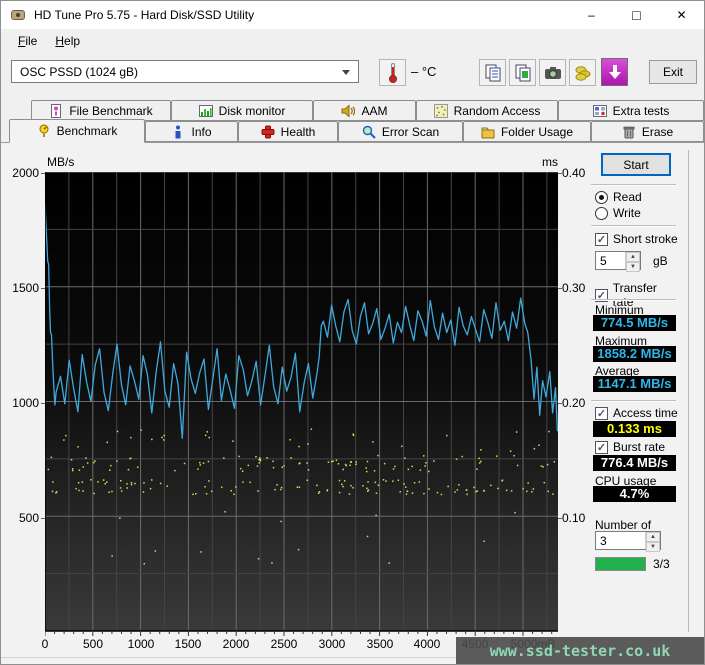 The height and width of the screenshot is (665, 705). I want to click on menu-help: Help, so click(67, 41).